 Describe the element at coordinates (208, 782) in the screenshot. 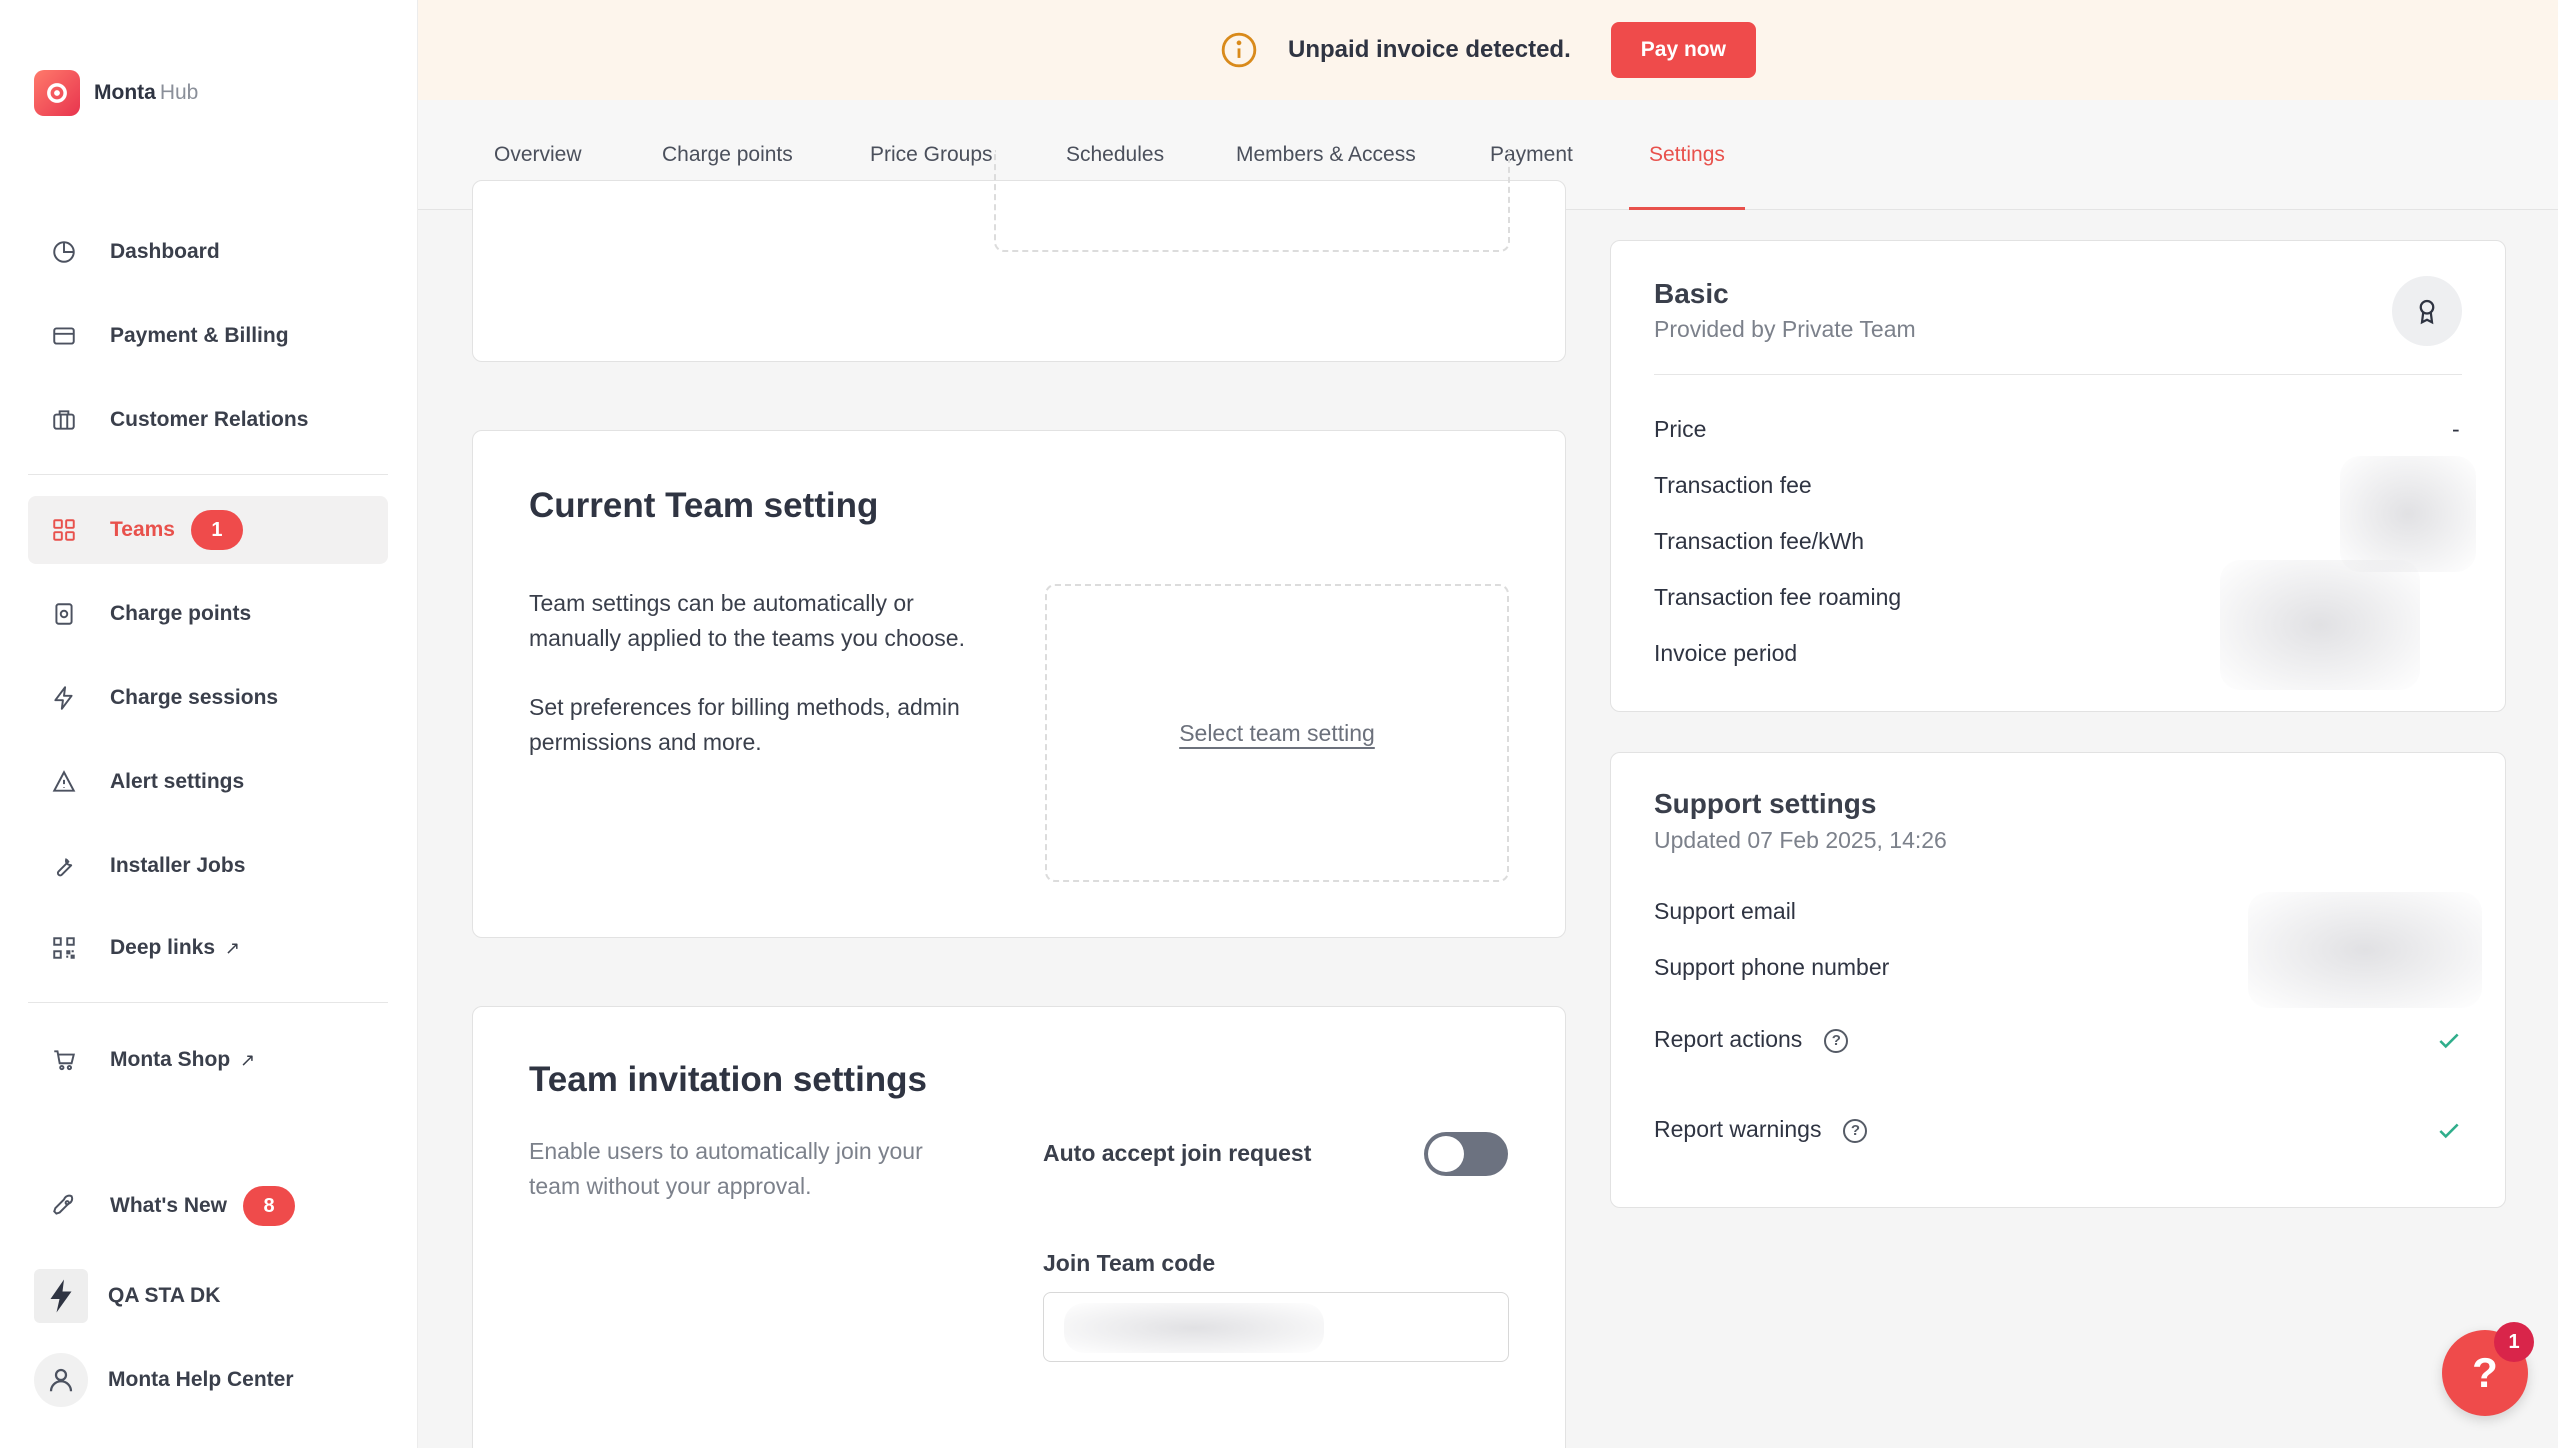

I see `sidebar-item-alert-settings: Alert settings` at that location.